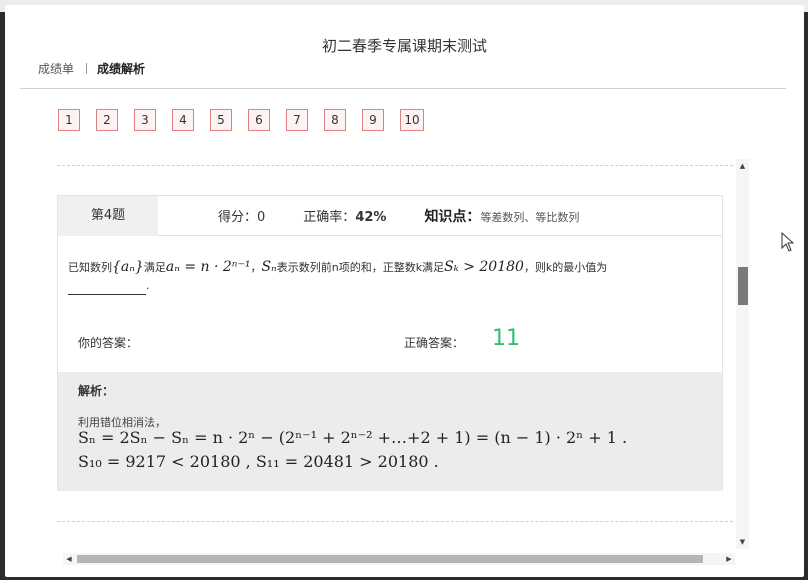 The height and width of the screenshot is (580, 808). I want to click on tab-score-sheet: 成绩单, so click(56, 68).